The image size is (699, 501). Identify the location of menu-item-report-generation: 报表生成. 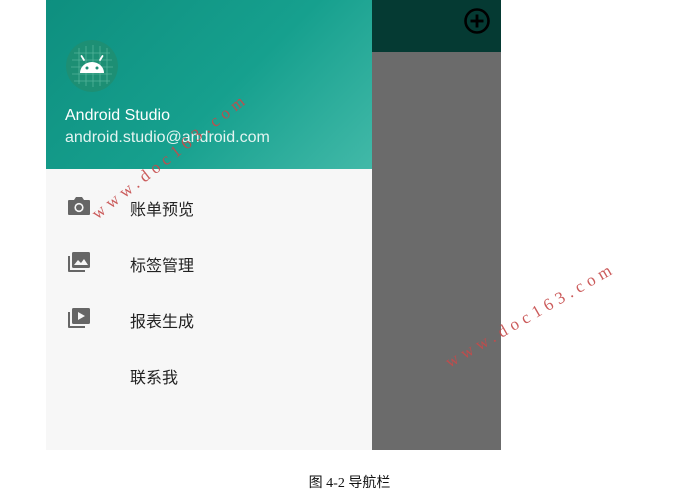
(209, 318).